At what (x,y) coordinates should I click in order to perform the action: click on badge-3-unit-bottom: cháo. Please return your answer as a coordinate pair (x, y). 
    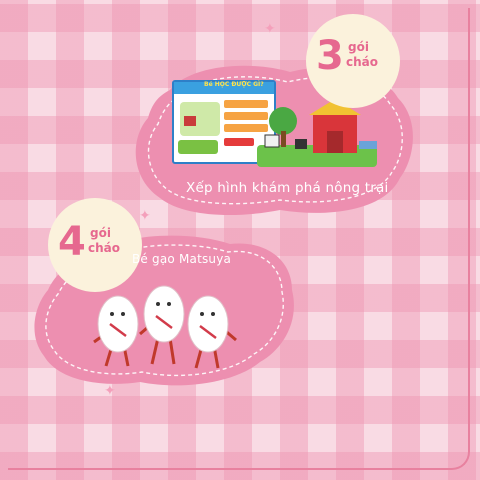
    Looking at the image, I should click on (362, 62).